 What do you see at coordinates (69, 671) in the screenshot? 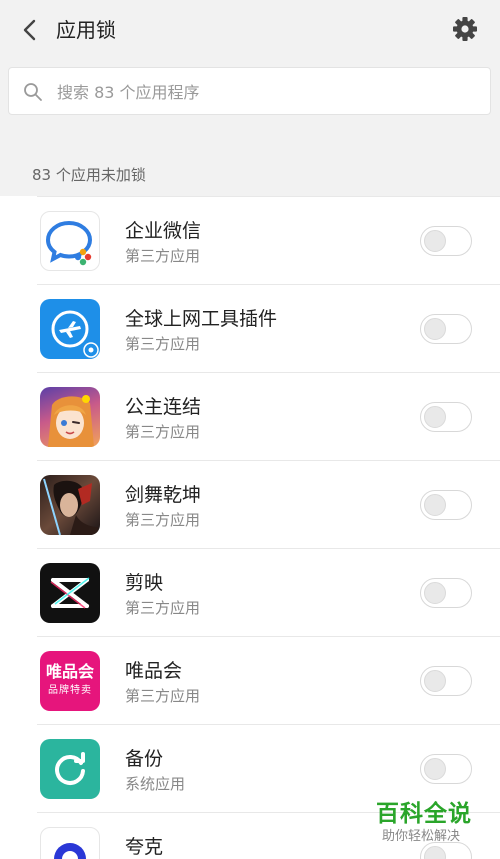
I see `vipshop-icon-title: 唯品会` at bounding box center [69, 671].